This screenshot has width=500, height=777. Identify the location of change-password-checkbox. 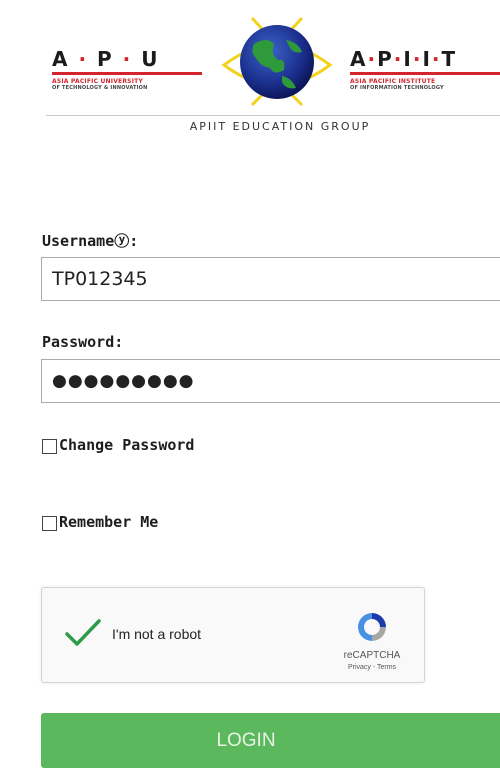
(49, 446).